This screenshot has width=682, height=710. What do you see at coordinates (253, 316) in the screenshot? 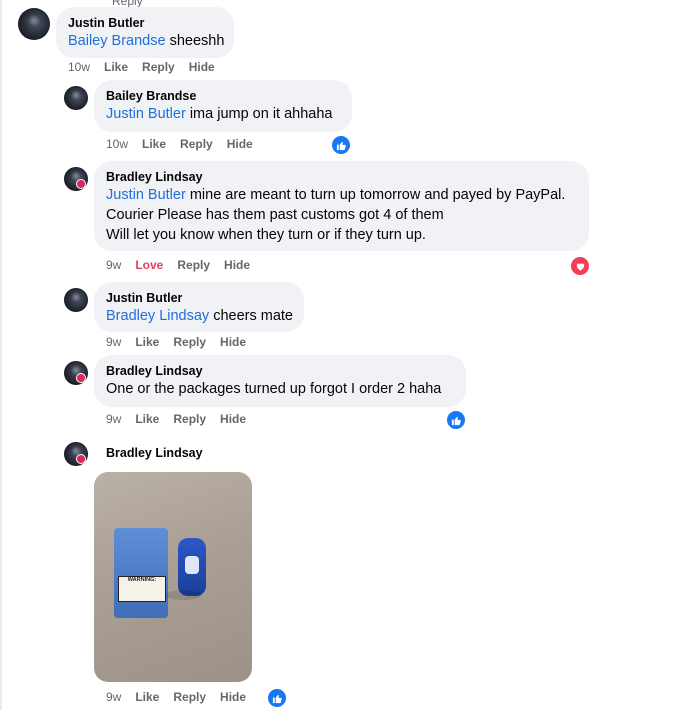
I see `comment-text: cheers mate` at bounding box center [253, 316].